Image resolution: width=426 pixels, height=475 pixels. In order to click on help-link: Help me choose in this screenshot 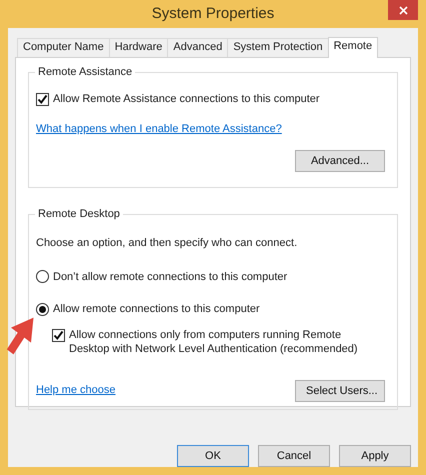, I will do `click(76, 390)`.